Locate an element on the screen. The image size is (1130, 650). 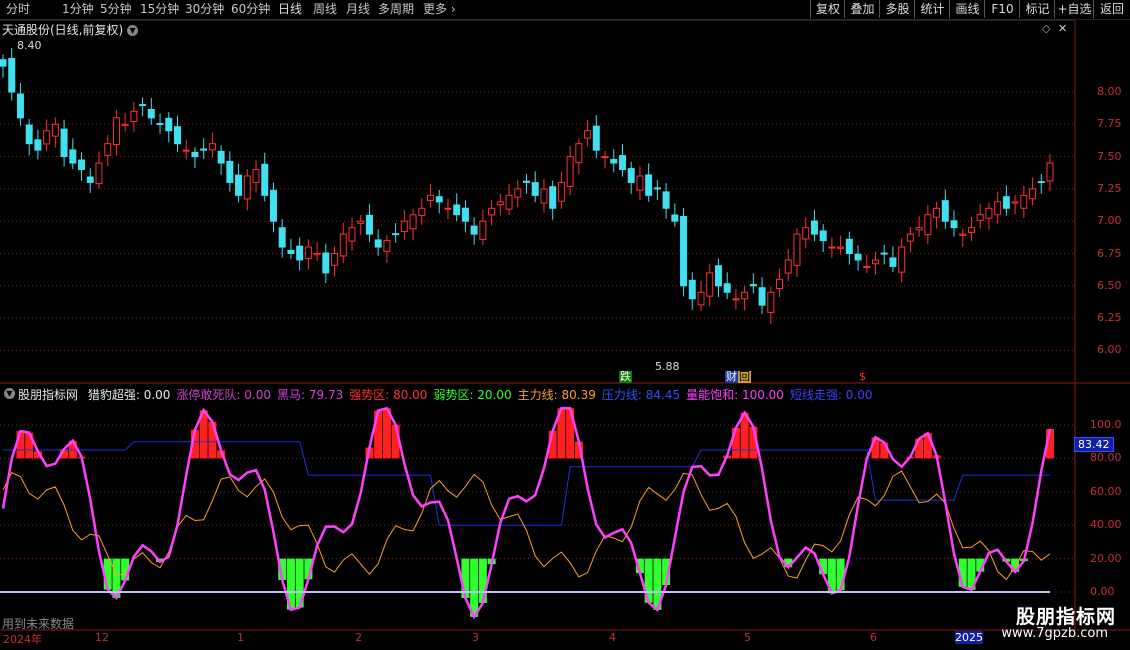
indicator-tick-label: 60.00 is located at coordinates (1106, 491).